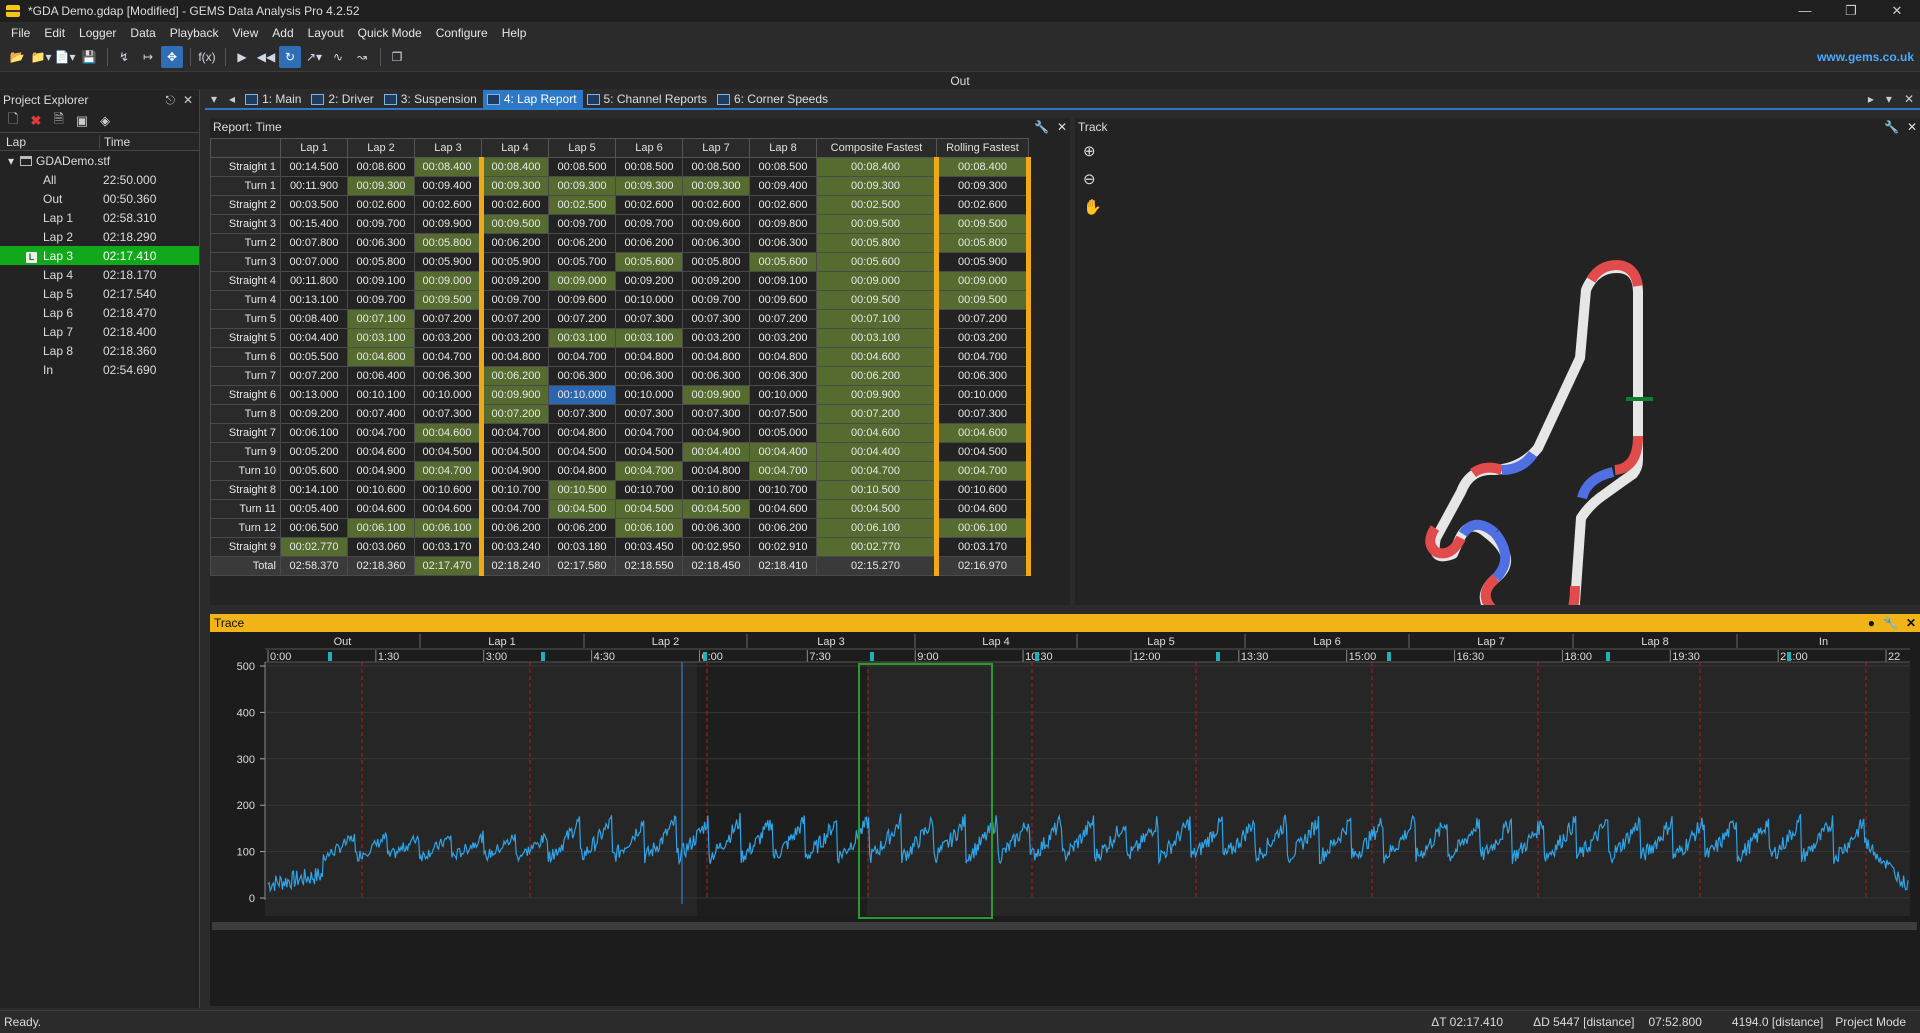 The width and height of the screenshot is (1920, 1033). What do you see at coordinates (381, 148) in the screenshot?
I see `report-column-header: Lap 2` at bounding box center [381, 148].